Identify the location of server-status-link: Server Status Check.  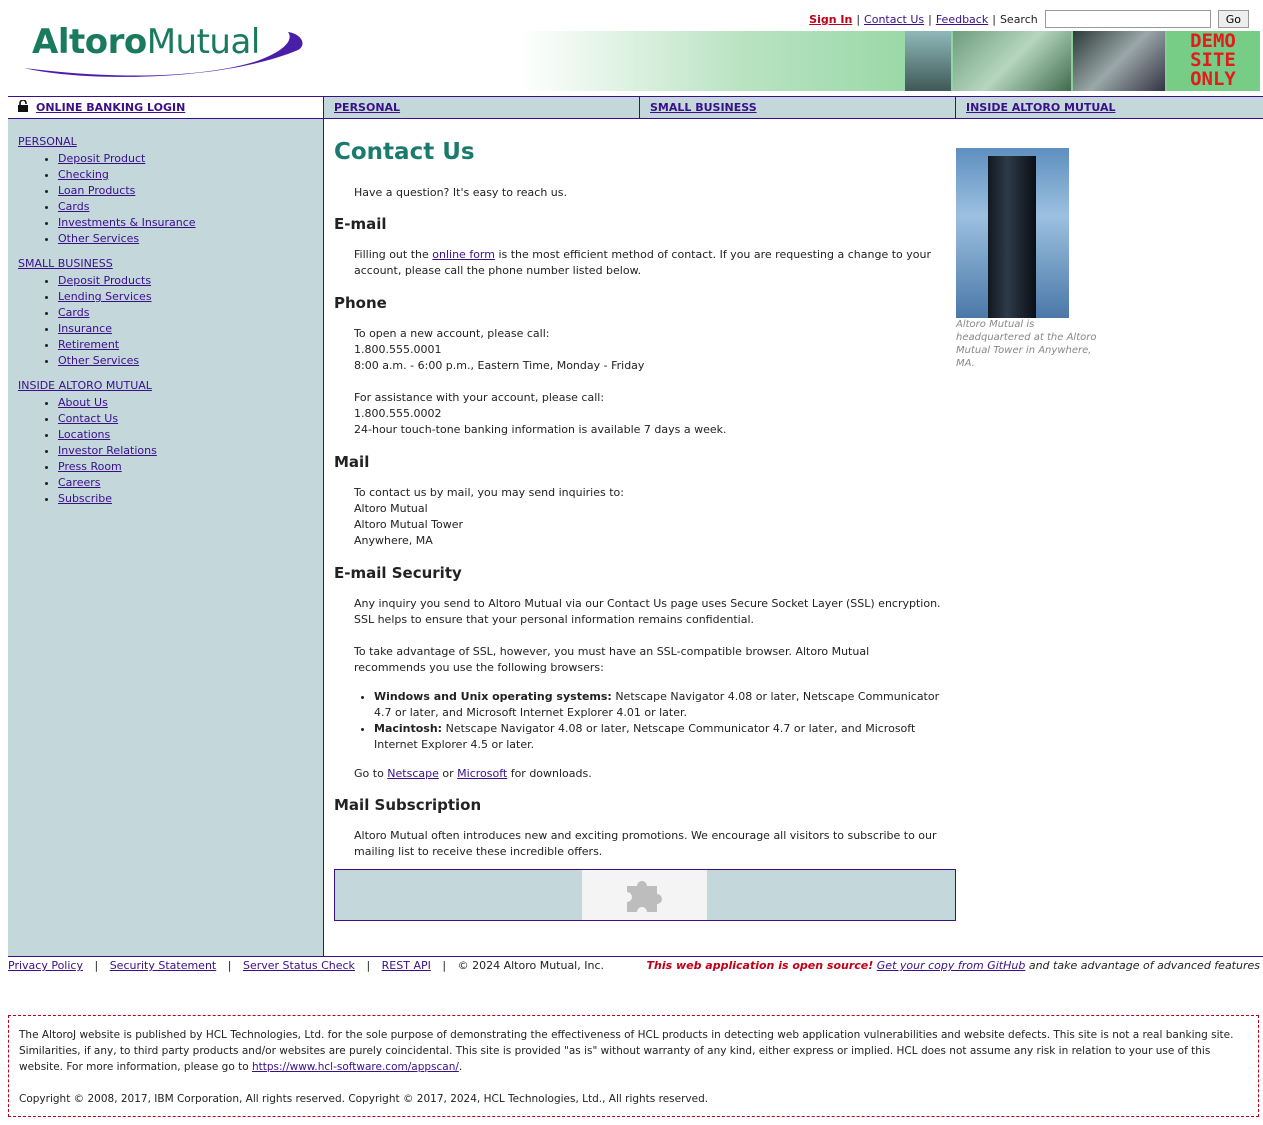
(299, 965).